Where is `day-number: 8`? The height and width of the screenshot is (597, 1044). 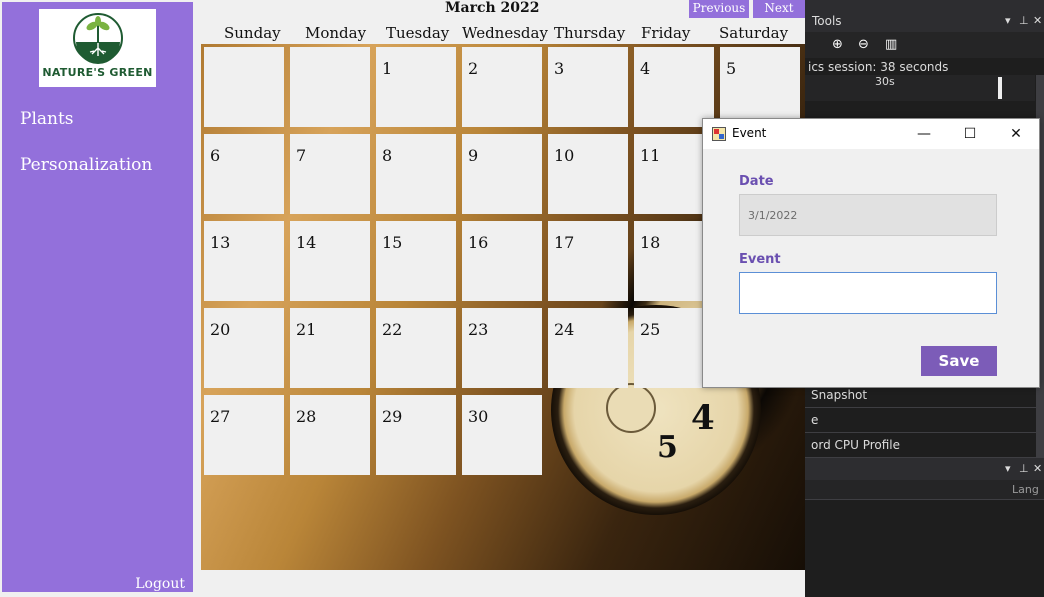 day-number: 8 is located at coordinates (387, 155).